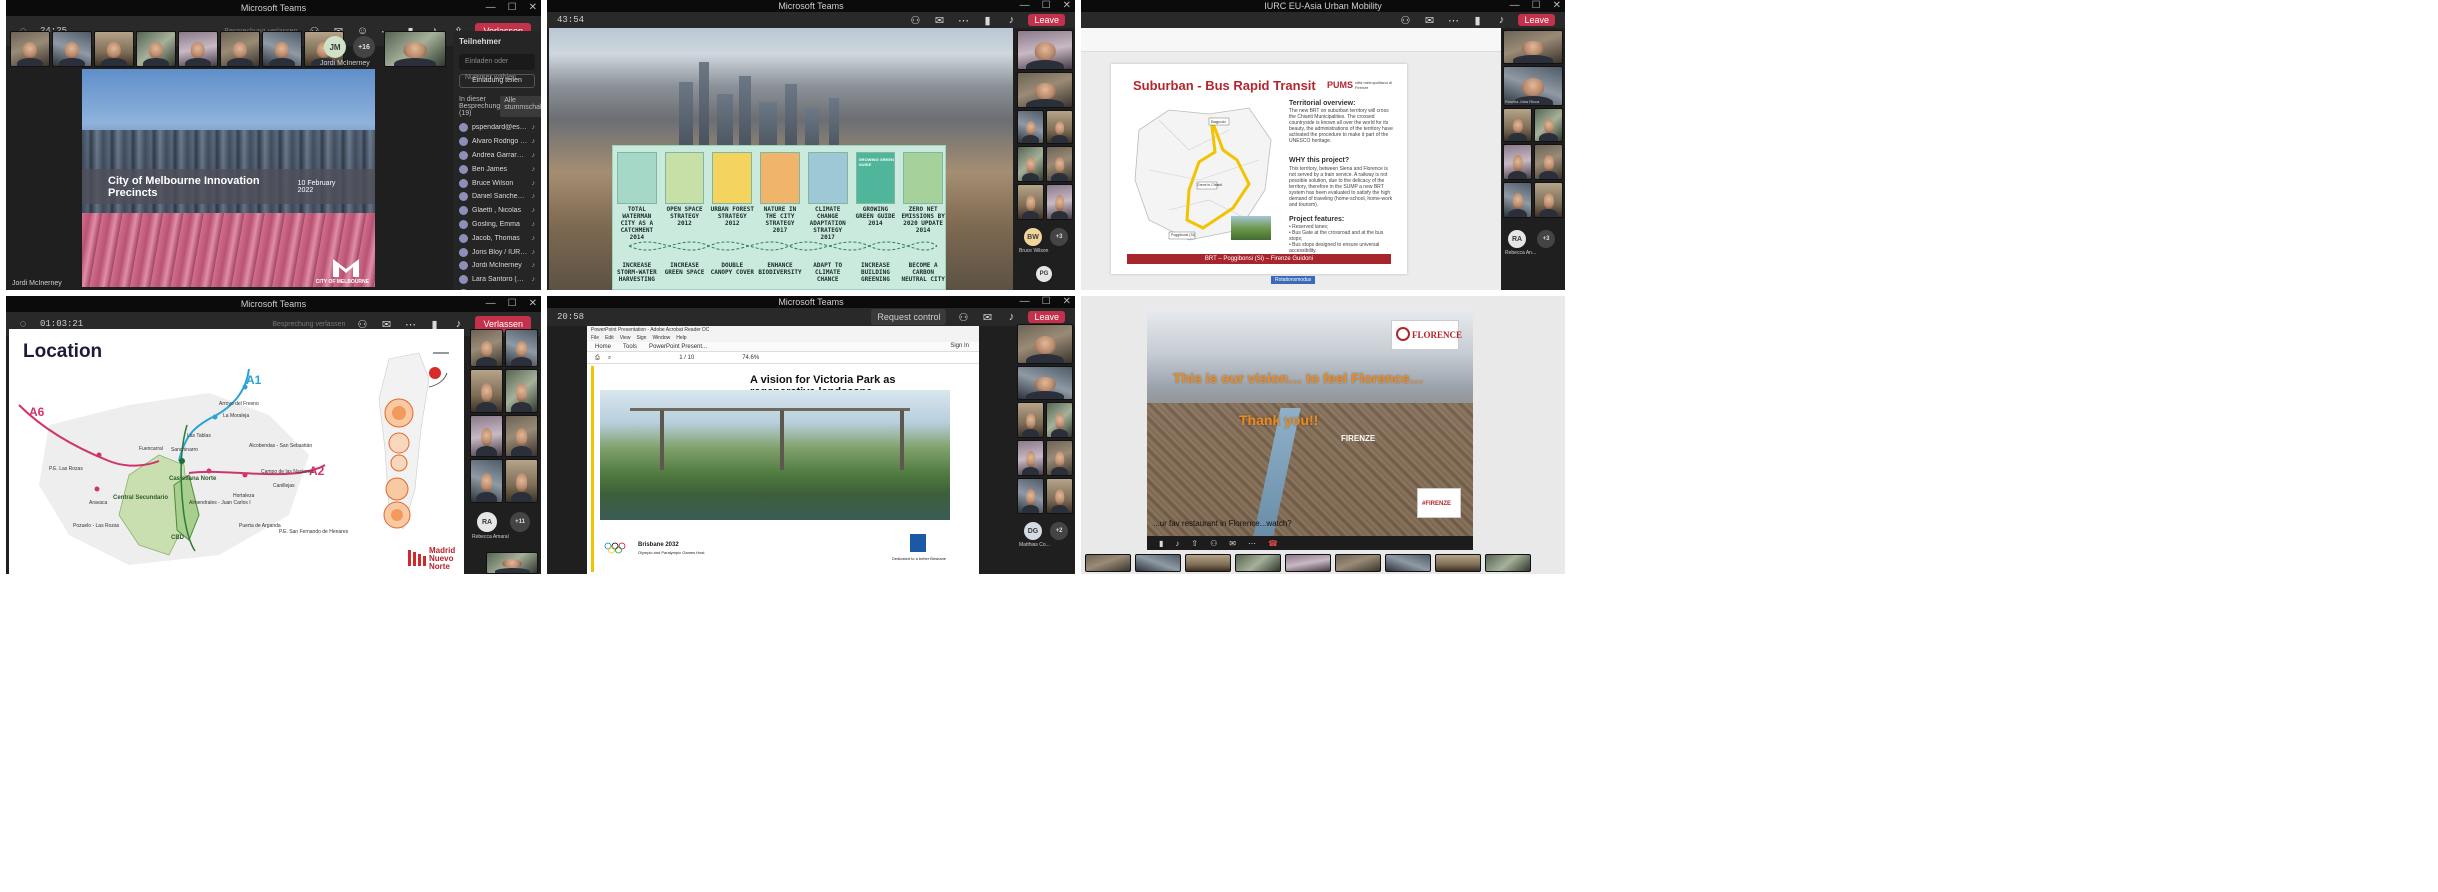 The image size is (2438, 892). Describe the element at coordinates (497, 252) in the screenshot. I see `participant-row: Joris Bloy / IURC (Gast)♪` at that location.